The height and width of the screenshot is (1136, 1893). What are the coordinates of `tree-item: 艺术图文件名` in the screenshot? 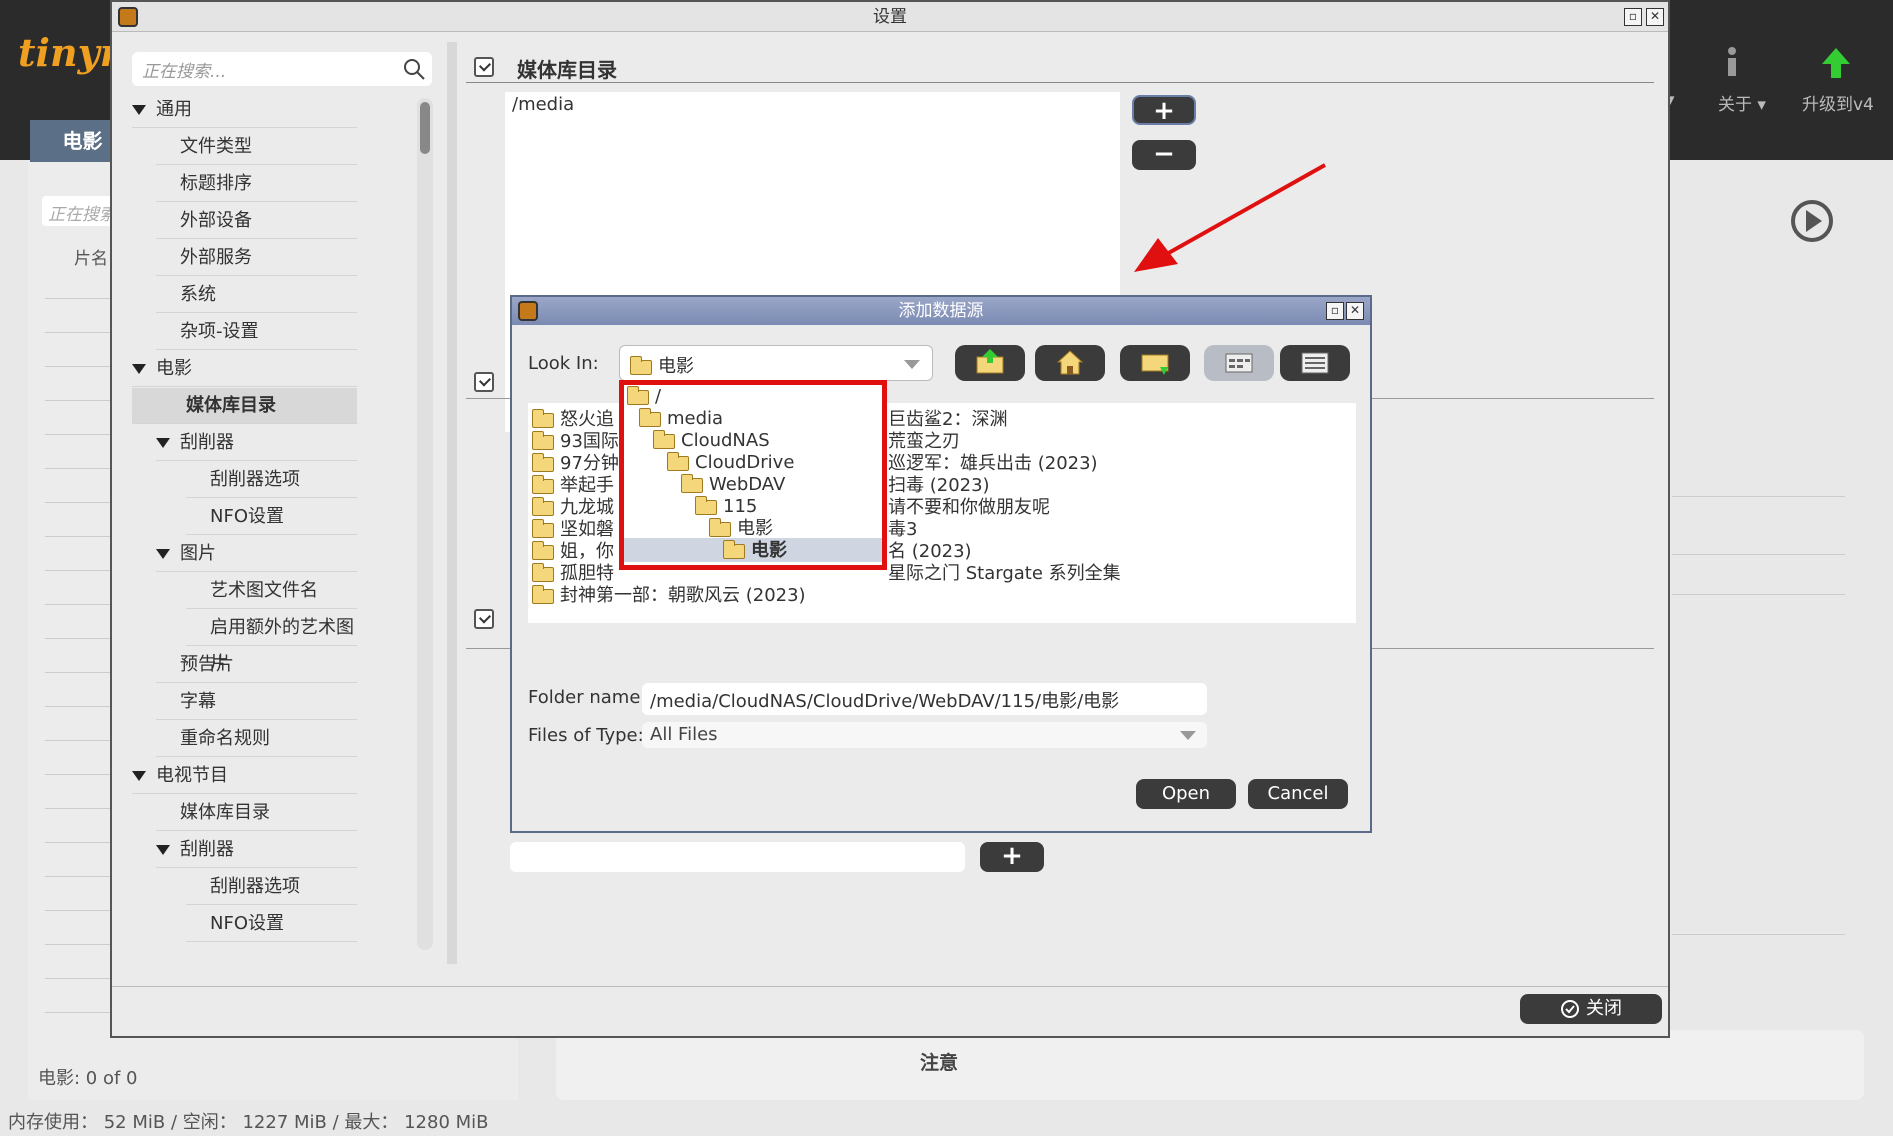 It's located at (271, 591).